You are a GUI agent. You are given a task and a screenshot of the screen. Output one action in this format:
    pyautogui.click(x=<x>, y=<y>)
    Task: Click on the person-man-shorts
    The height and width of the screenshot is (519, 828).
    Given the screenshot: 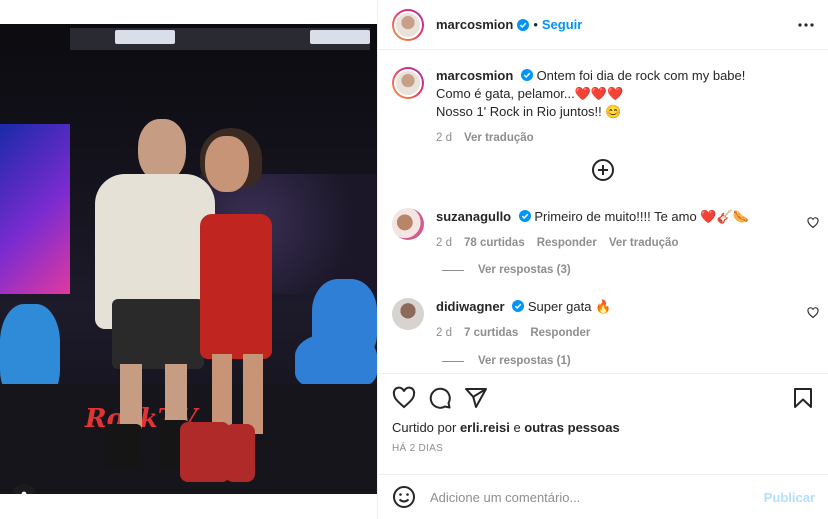 What is the action you would take?
    pyautogui.click(x=158, y=334)
    